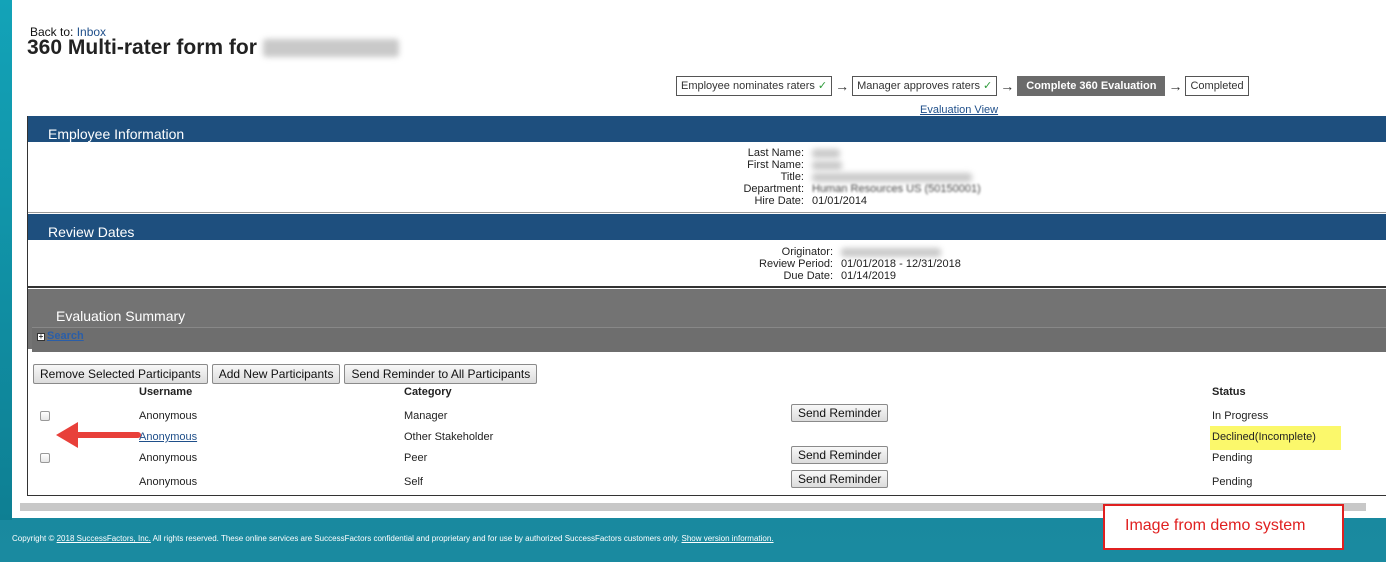 The image size is (1386, 562). Describe the element at coordinates (707, 458) in the screenshot. I see `table-row: Anonymous Peer Send Reminder Pending` at that location.